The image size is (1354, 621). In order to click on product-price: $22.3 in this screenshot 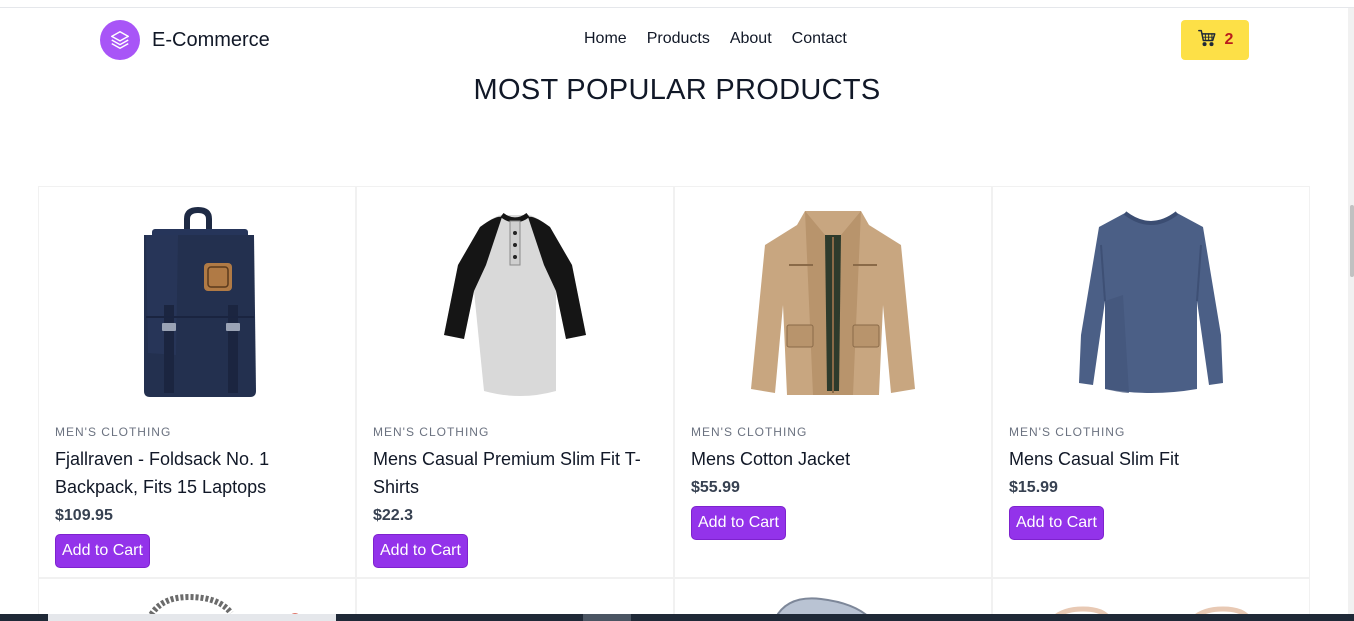, I will do `click(393, 515)`.